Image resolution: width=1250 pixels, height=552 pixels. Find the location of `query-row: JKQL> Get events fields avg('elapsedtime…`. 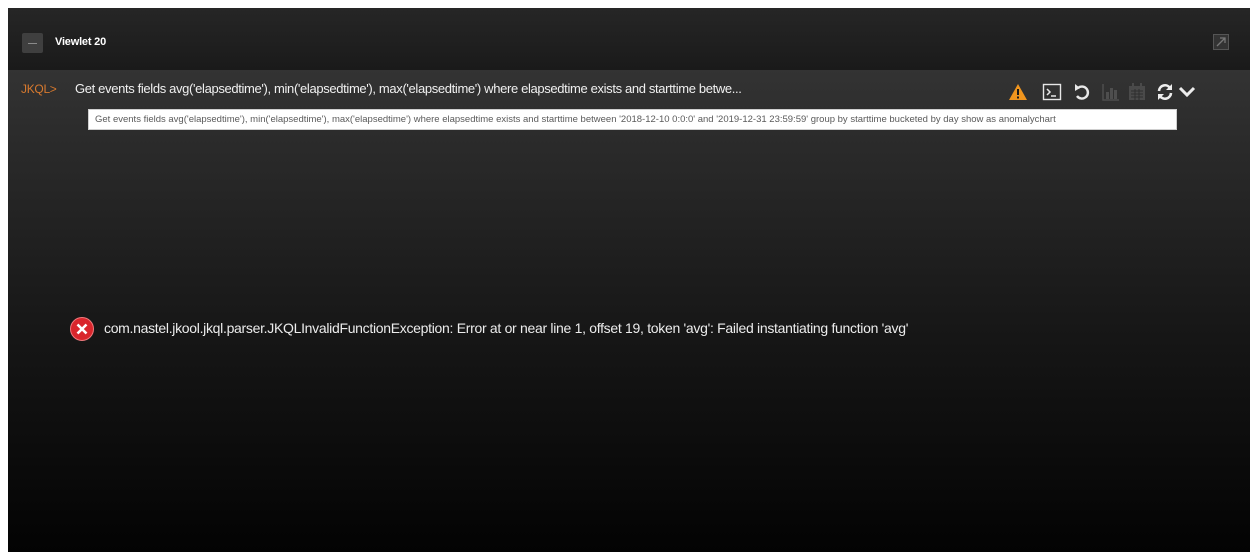

query-row: JKQL> Get events fields avg('elapsedtime… is located at coordinates (629, 92).